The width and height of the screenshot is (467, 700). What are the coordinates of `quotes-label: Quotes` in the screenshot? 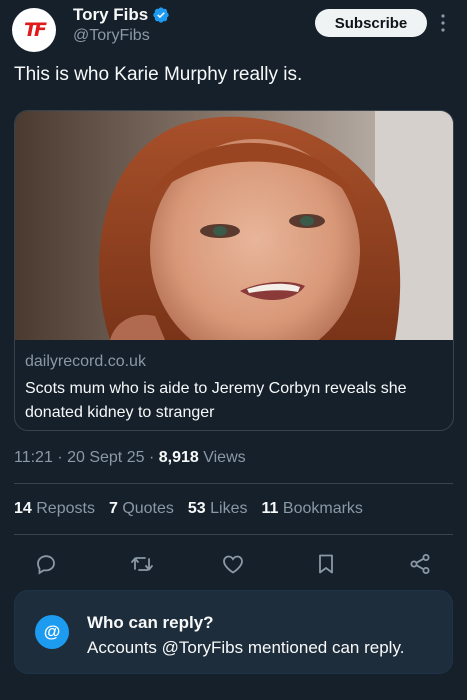 It's located at (148, 508).